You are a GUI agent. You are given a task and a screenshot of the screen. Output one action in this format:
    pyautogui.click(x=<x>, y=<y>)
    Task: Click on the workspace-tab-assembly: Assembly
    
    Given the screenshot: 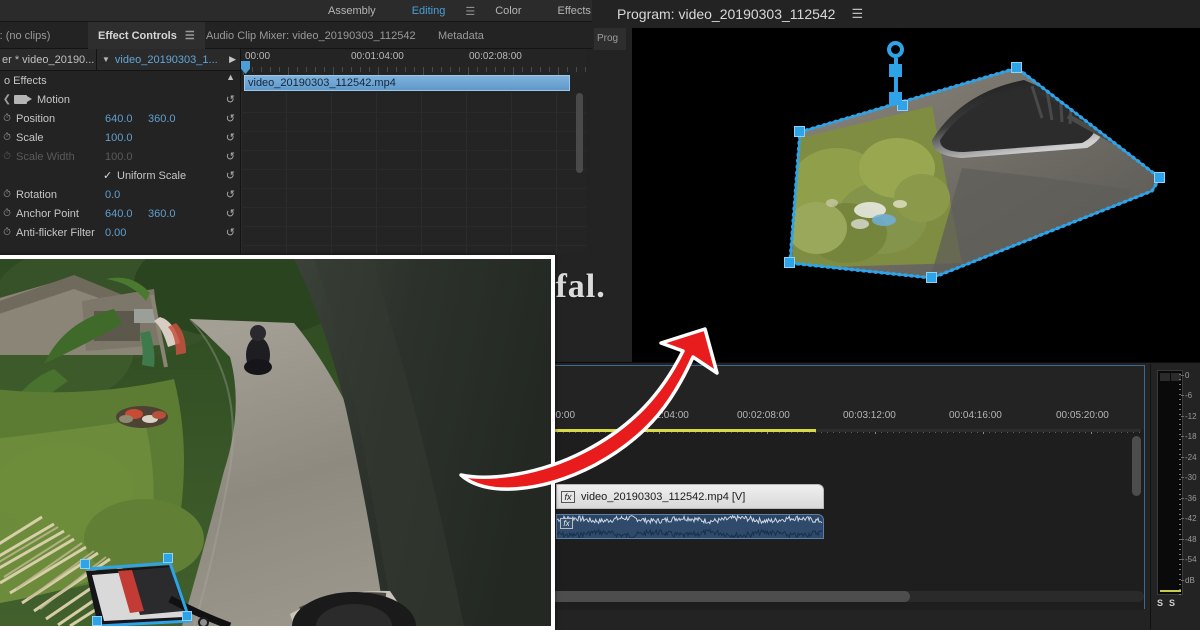 What is the action you would take?
    pyautogui.click(x=352, y=11)
    